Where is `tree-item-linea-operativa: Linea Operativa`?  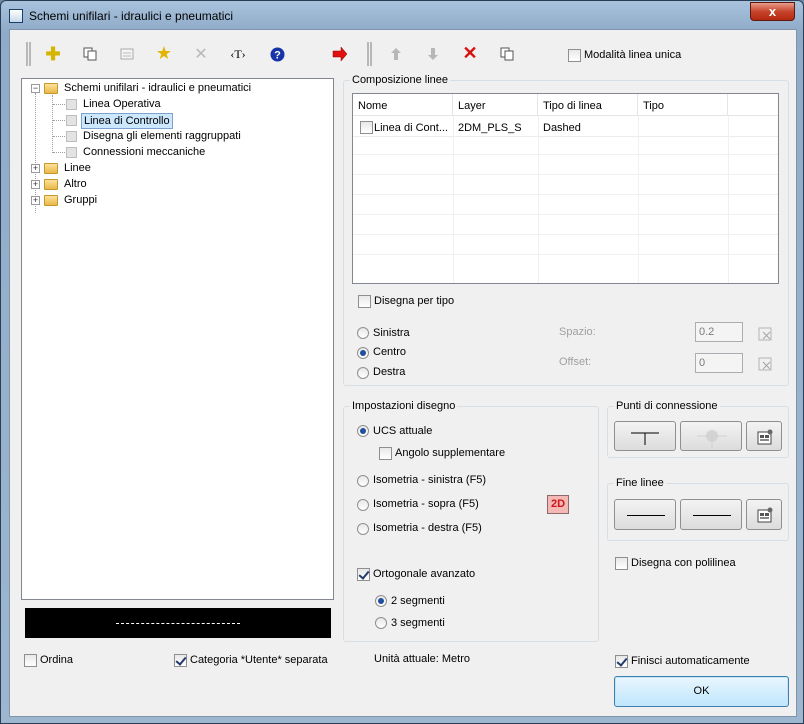 tree-item-linea-operativa: Linea Operativa is located at coordinates (122, 104).